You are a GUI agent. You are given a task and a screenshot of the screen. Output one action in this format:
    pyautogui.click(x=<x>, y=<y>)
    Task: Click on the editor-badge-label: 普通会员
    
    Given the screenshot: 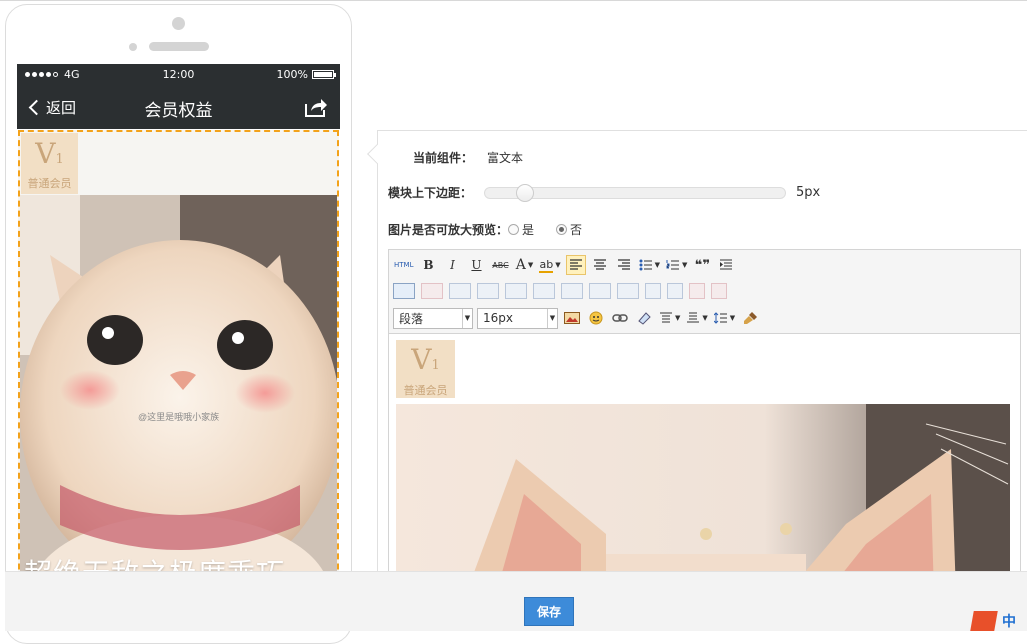 What is the action you would take?
    pyautogui.click(x=425, y=390)
    